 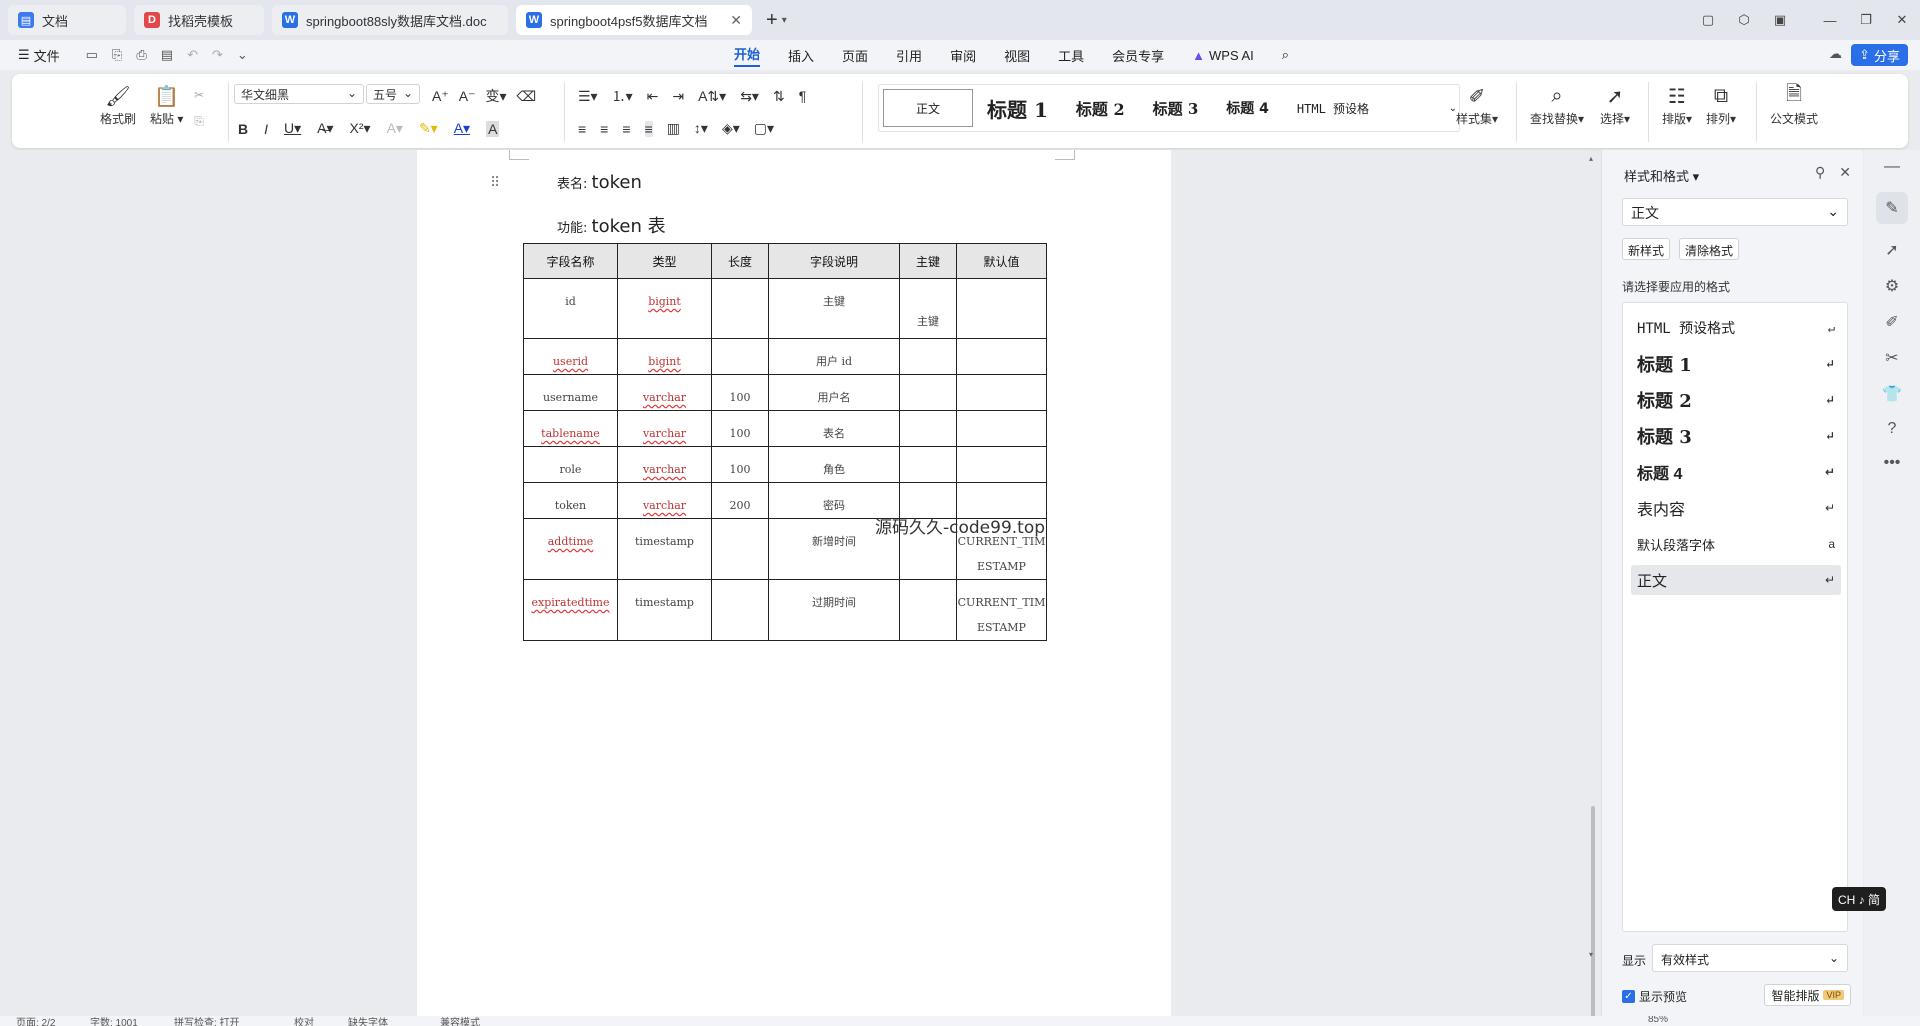 I want to click on numbered-list-icon: ⒈▾, so click(x=622, y=96).